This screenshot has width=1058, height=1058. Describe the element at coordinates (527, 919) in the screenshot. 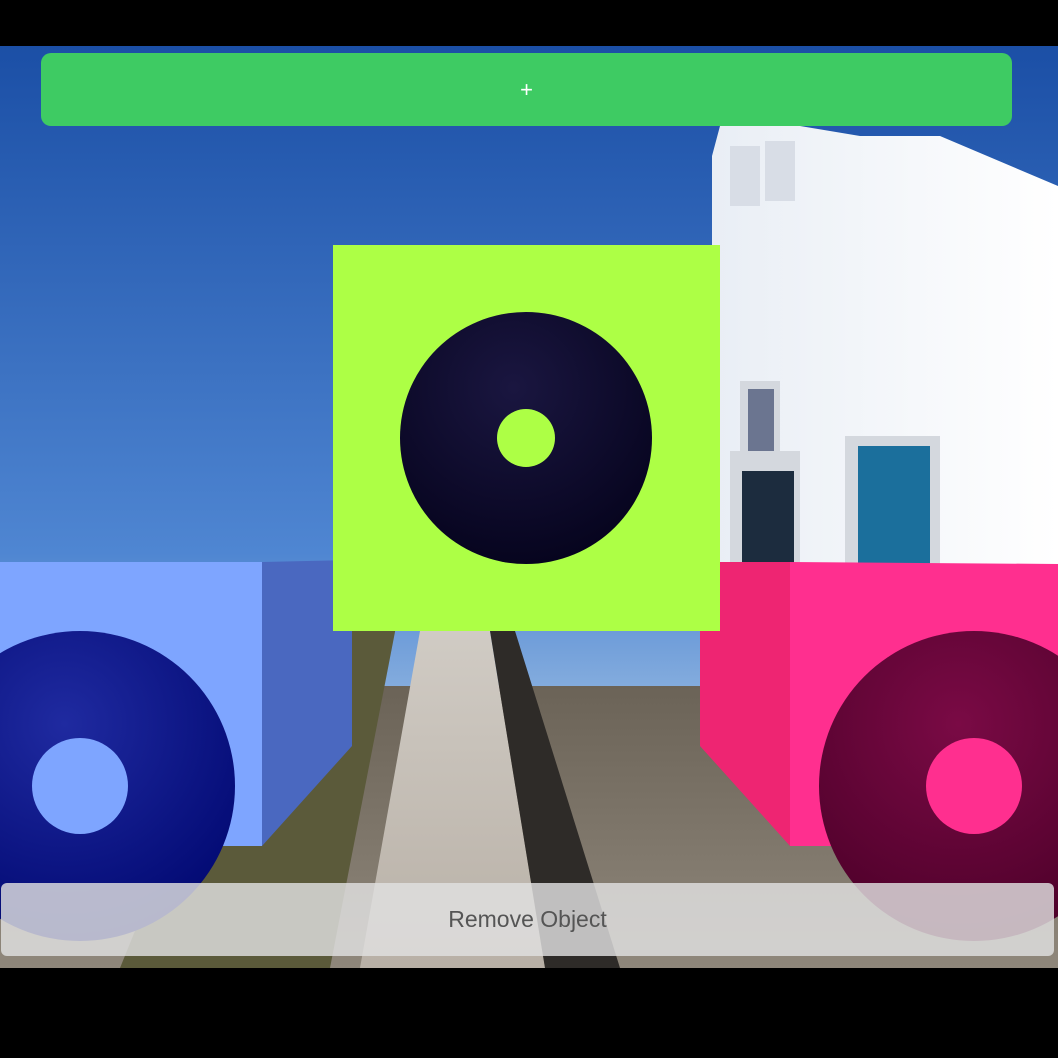

I see `remove-object-button: Remove Object` at that location.